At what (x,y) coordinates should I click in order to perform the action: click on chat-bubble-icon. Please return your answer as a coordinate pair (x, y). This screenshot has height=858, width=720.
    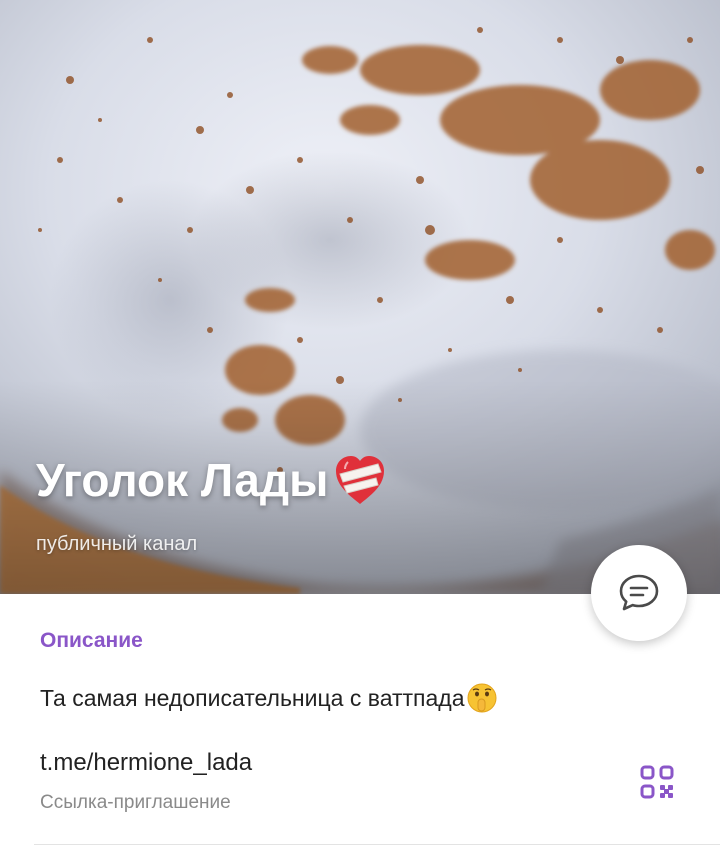
    Looking at the image, I should click on (639, 592).